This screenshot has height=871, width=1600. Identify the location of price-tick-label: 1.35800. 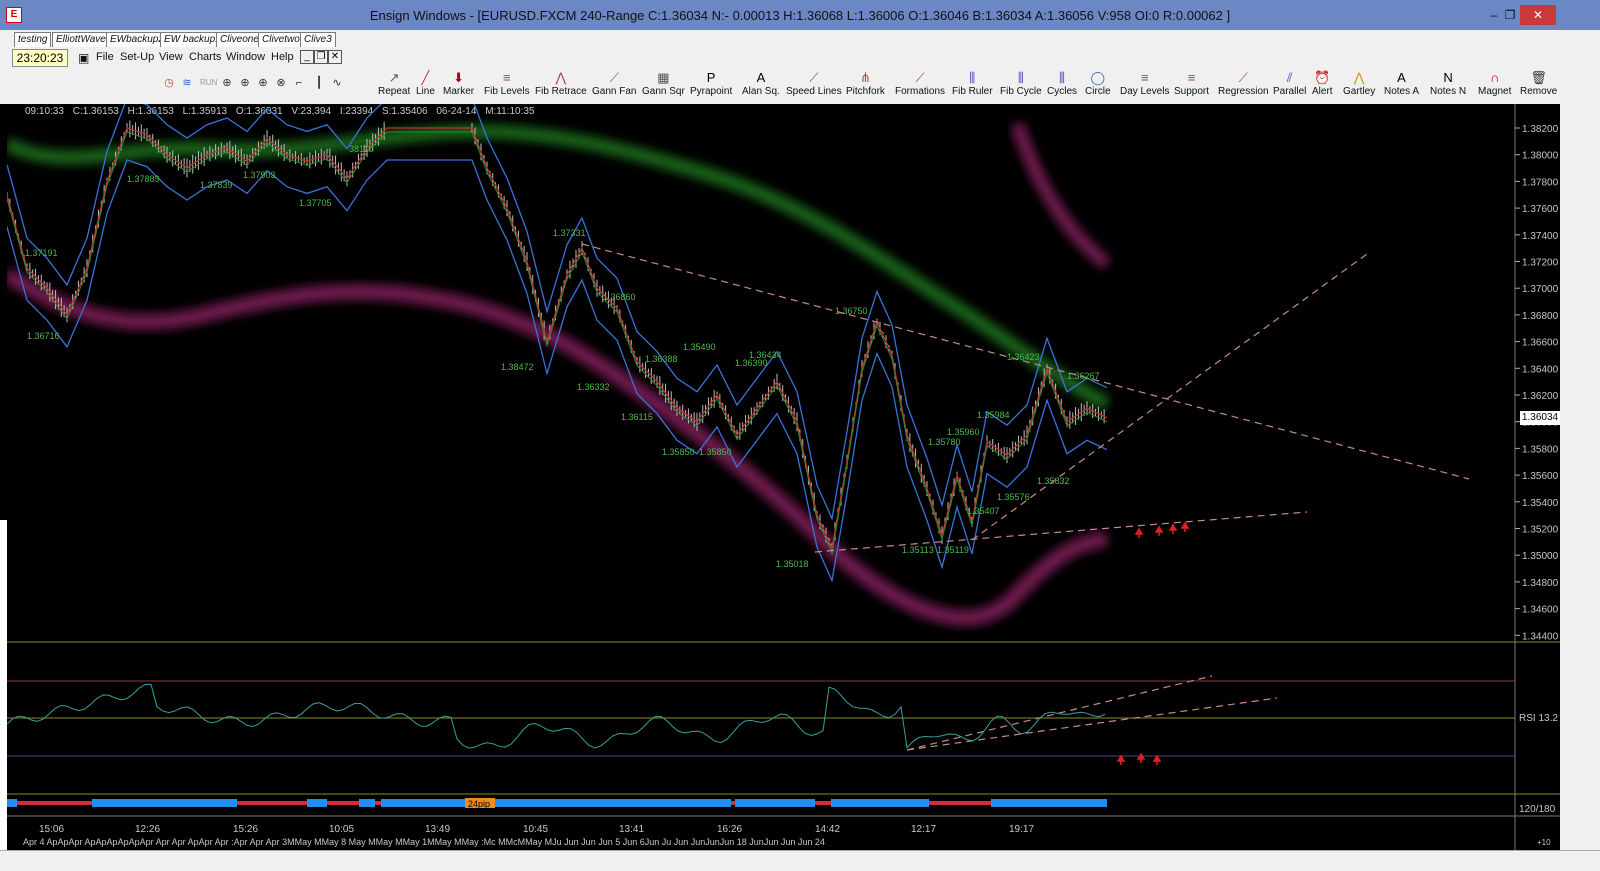
(1540, 449).